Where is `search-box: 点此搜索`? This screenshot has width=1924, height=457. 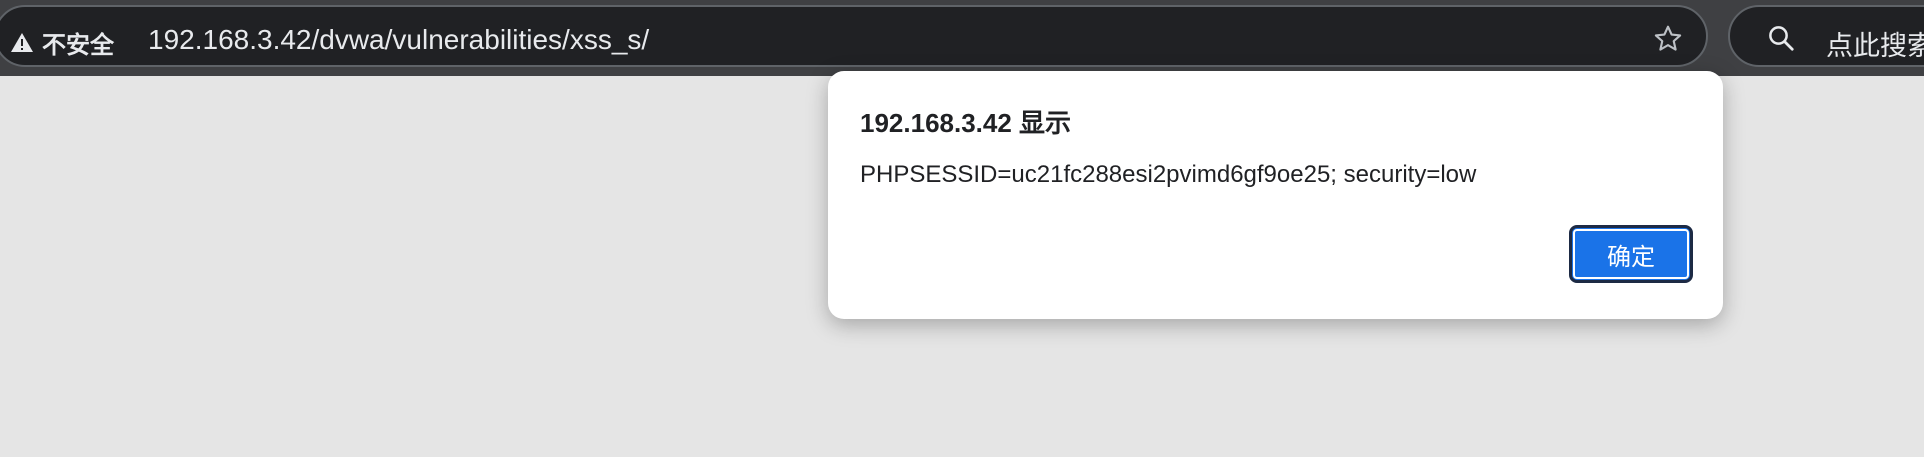 search-box: 点此搜索 is located at coordinates (1826, 36).